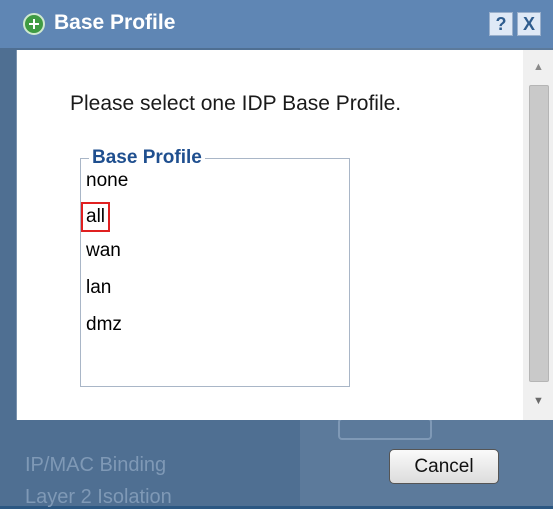 Image resolution: width=553 pixels, height=509 pixels. I want to click on vertical-scrollbar: ▲ ▼, so click(538, 235).